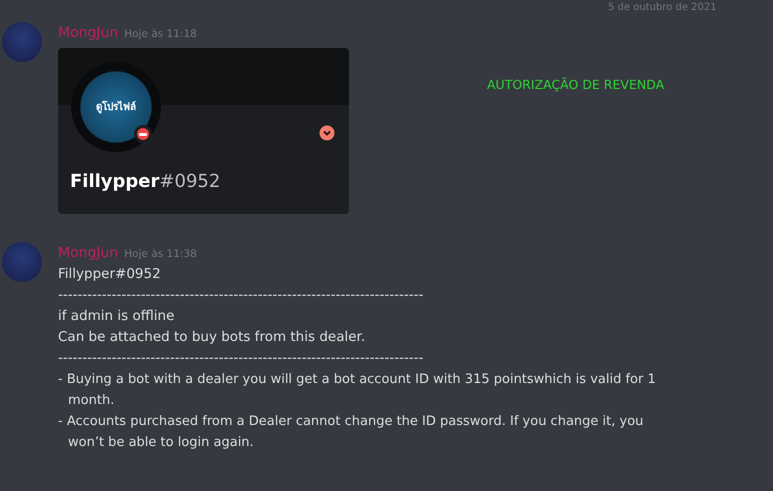 The height and width of the screenshot is (491, 773). I want to click on message-text: if admin is offline, so click(117, 316).